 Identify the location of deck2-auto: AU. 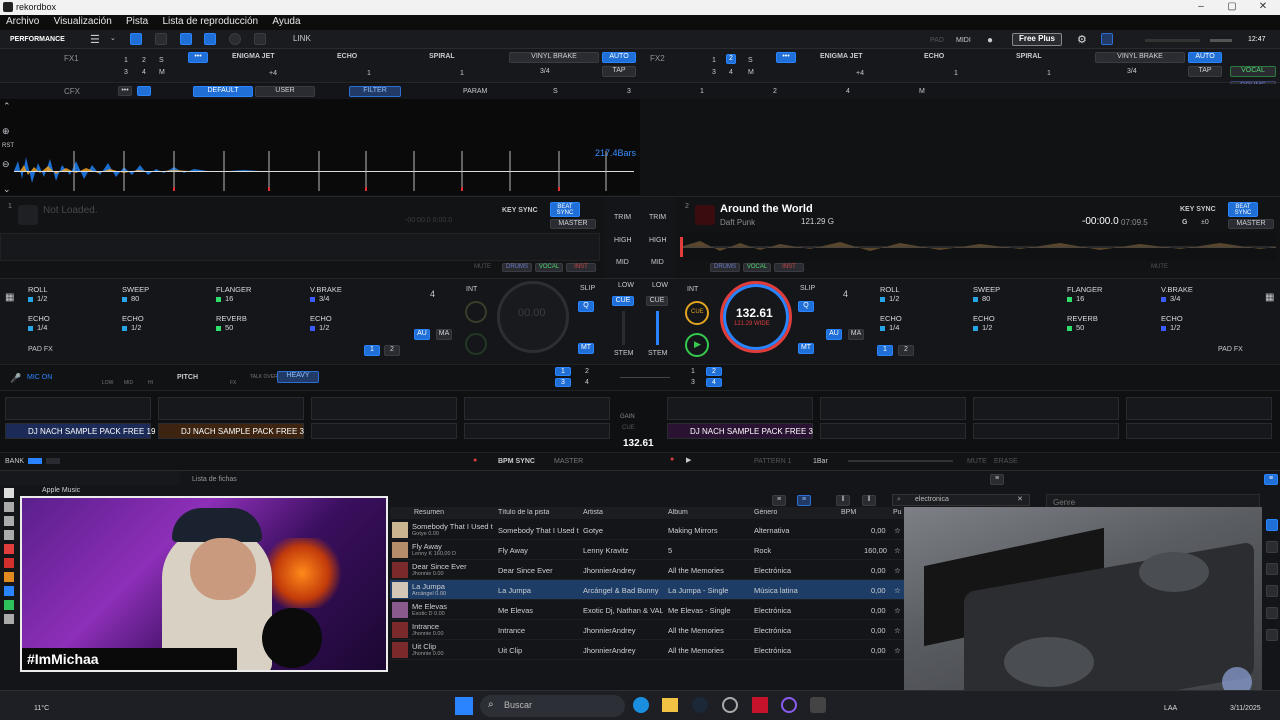
(834, 334).